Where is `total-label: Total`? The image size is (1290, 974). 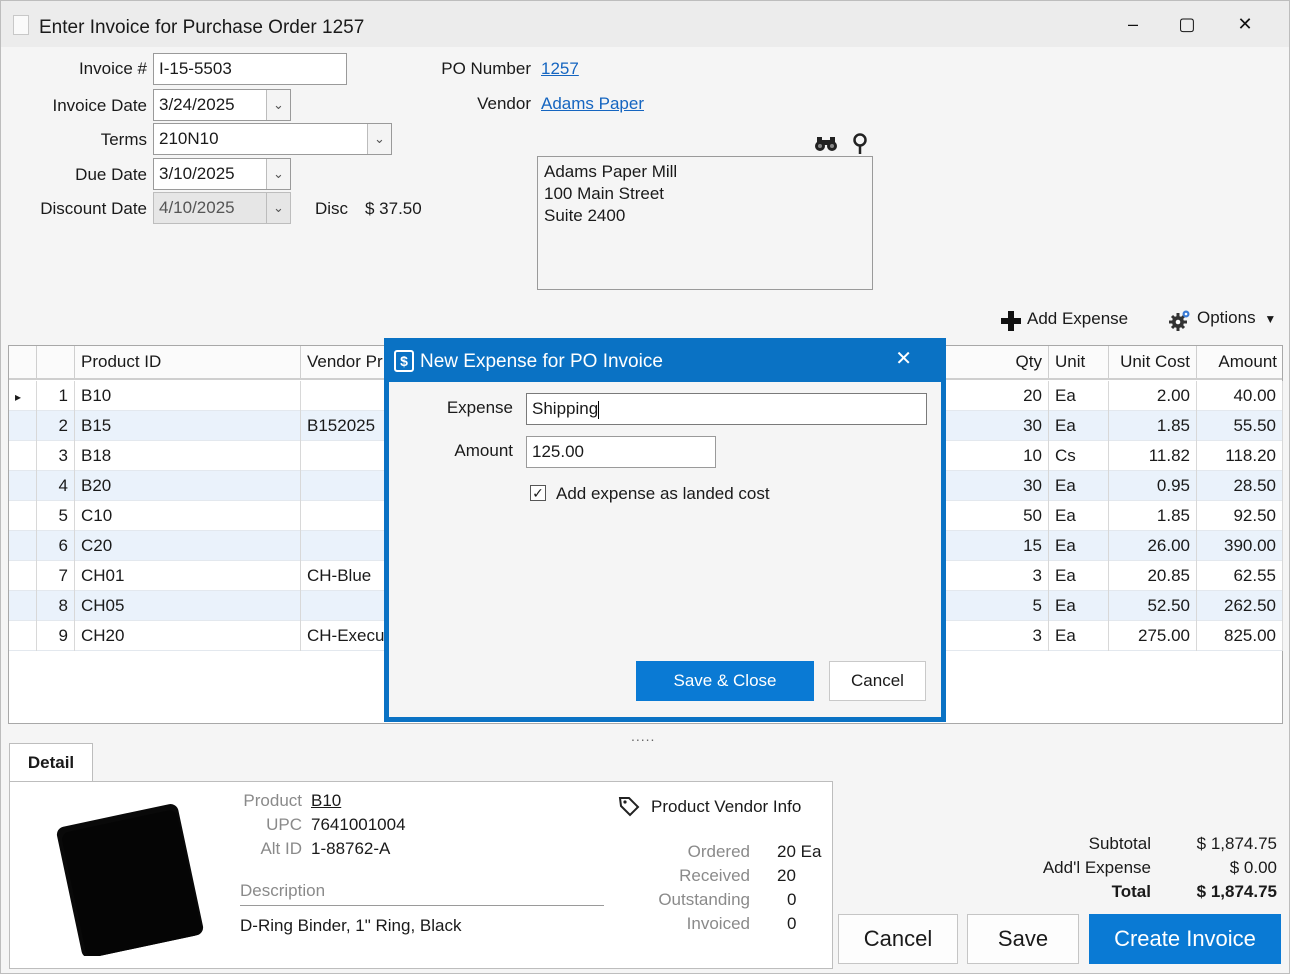
total-label: Total is located at coordinates (1131, 891).